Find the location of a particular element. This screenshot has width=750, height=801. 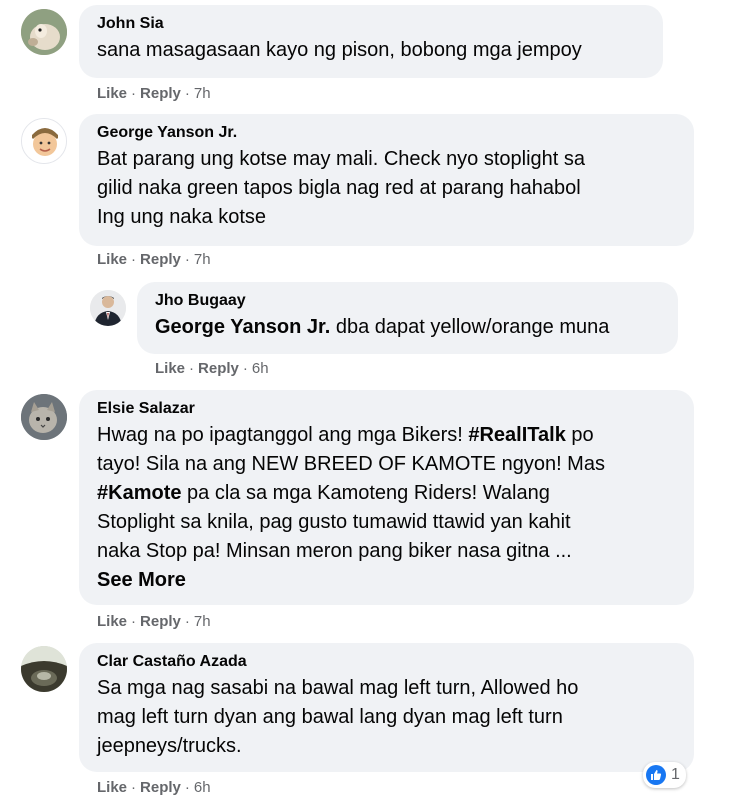

cat-avatar-icon is located at coordinates (44, 417).